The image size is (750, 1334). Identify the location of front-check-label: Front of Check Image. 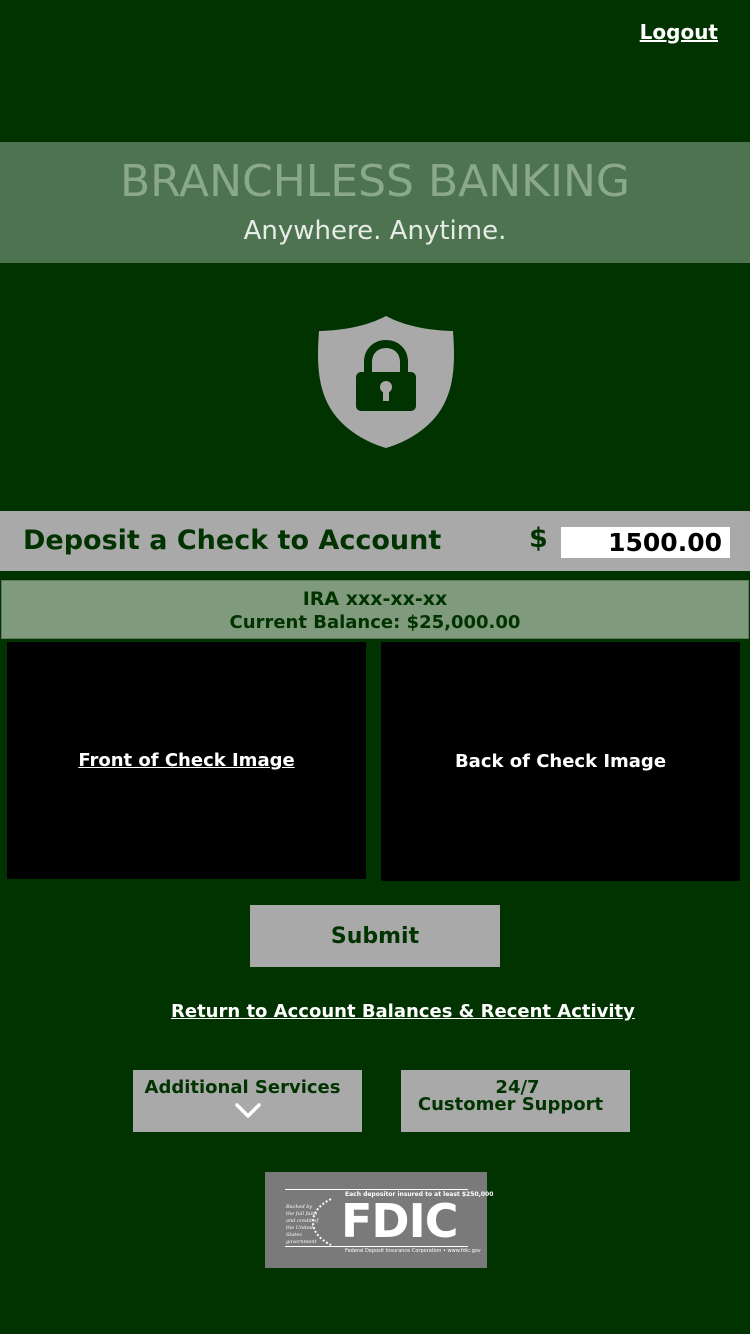
(186, 760).